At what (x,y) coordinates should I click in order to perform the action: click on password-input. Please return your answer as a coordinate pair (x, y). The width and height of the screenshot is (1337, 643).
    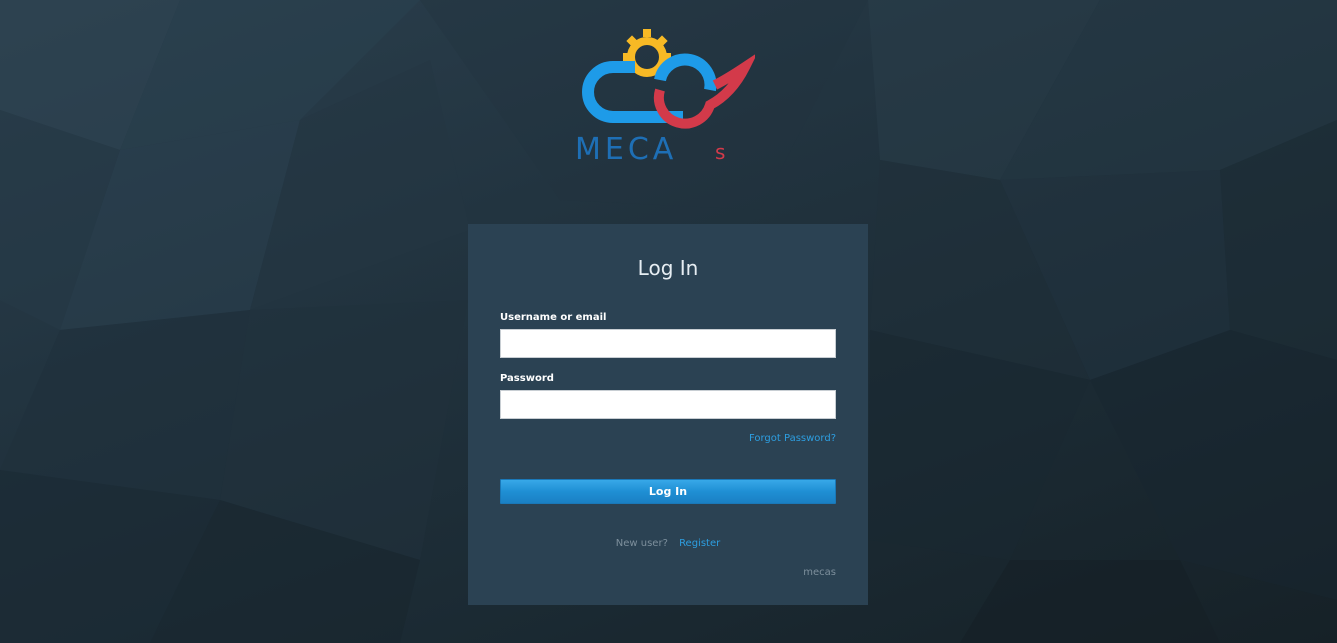
    Looking at the image, I should click on (668, 404).